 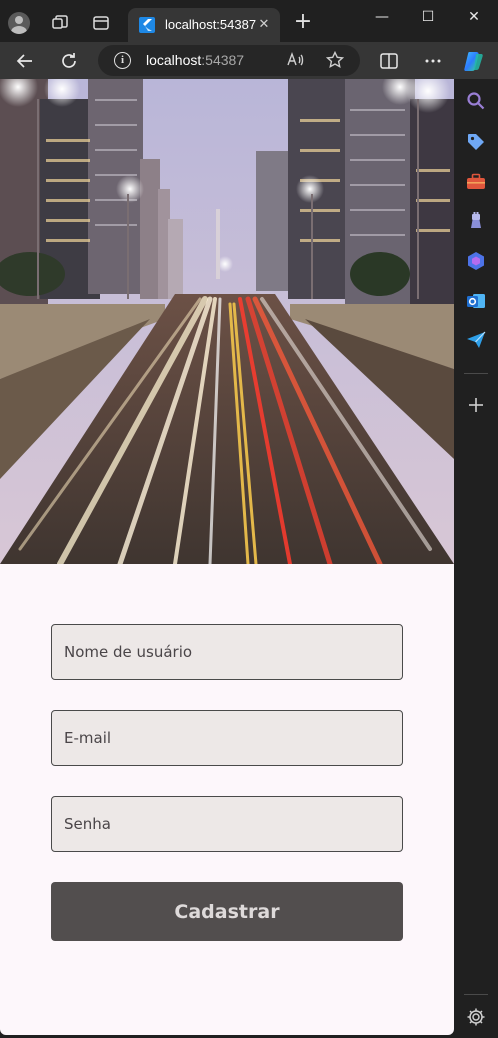 I want to click on username-field, so click(x=227, y=652).